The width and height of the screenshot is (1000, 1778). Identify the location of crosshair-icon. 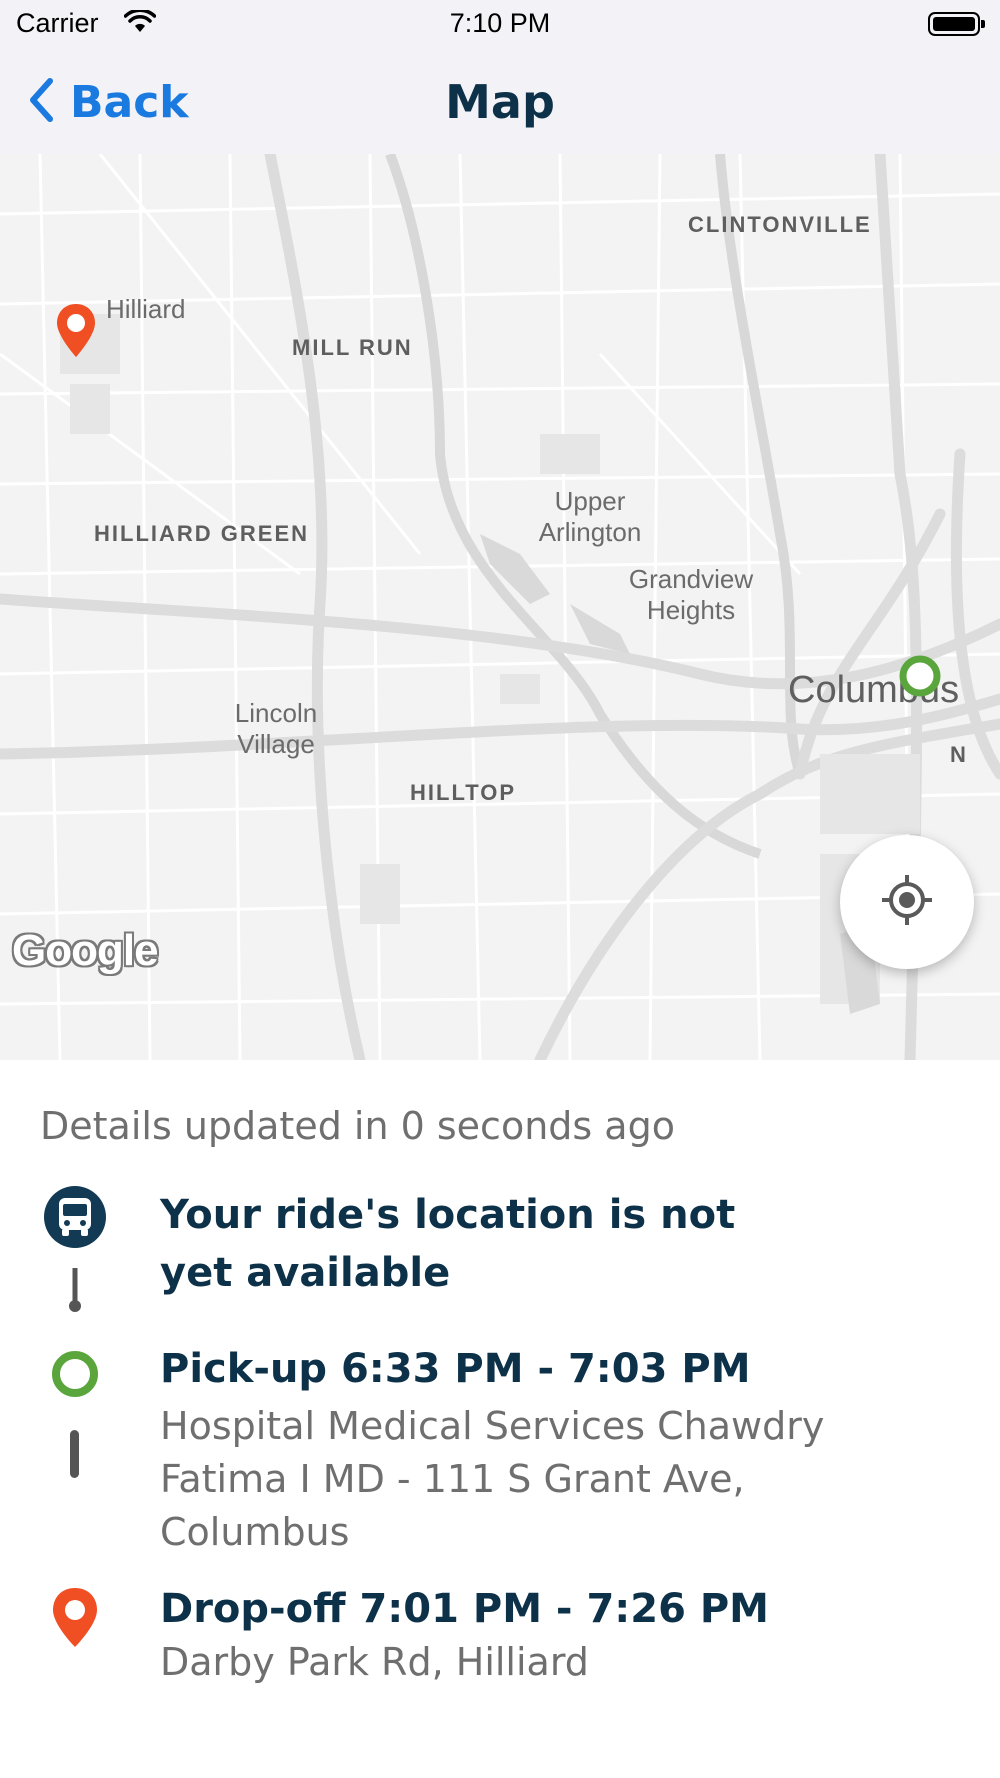
(907, 902).